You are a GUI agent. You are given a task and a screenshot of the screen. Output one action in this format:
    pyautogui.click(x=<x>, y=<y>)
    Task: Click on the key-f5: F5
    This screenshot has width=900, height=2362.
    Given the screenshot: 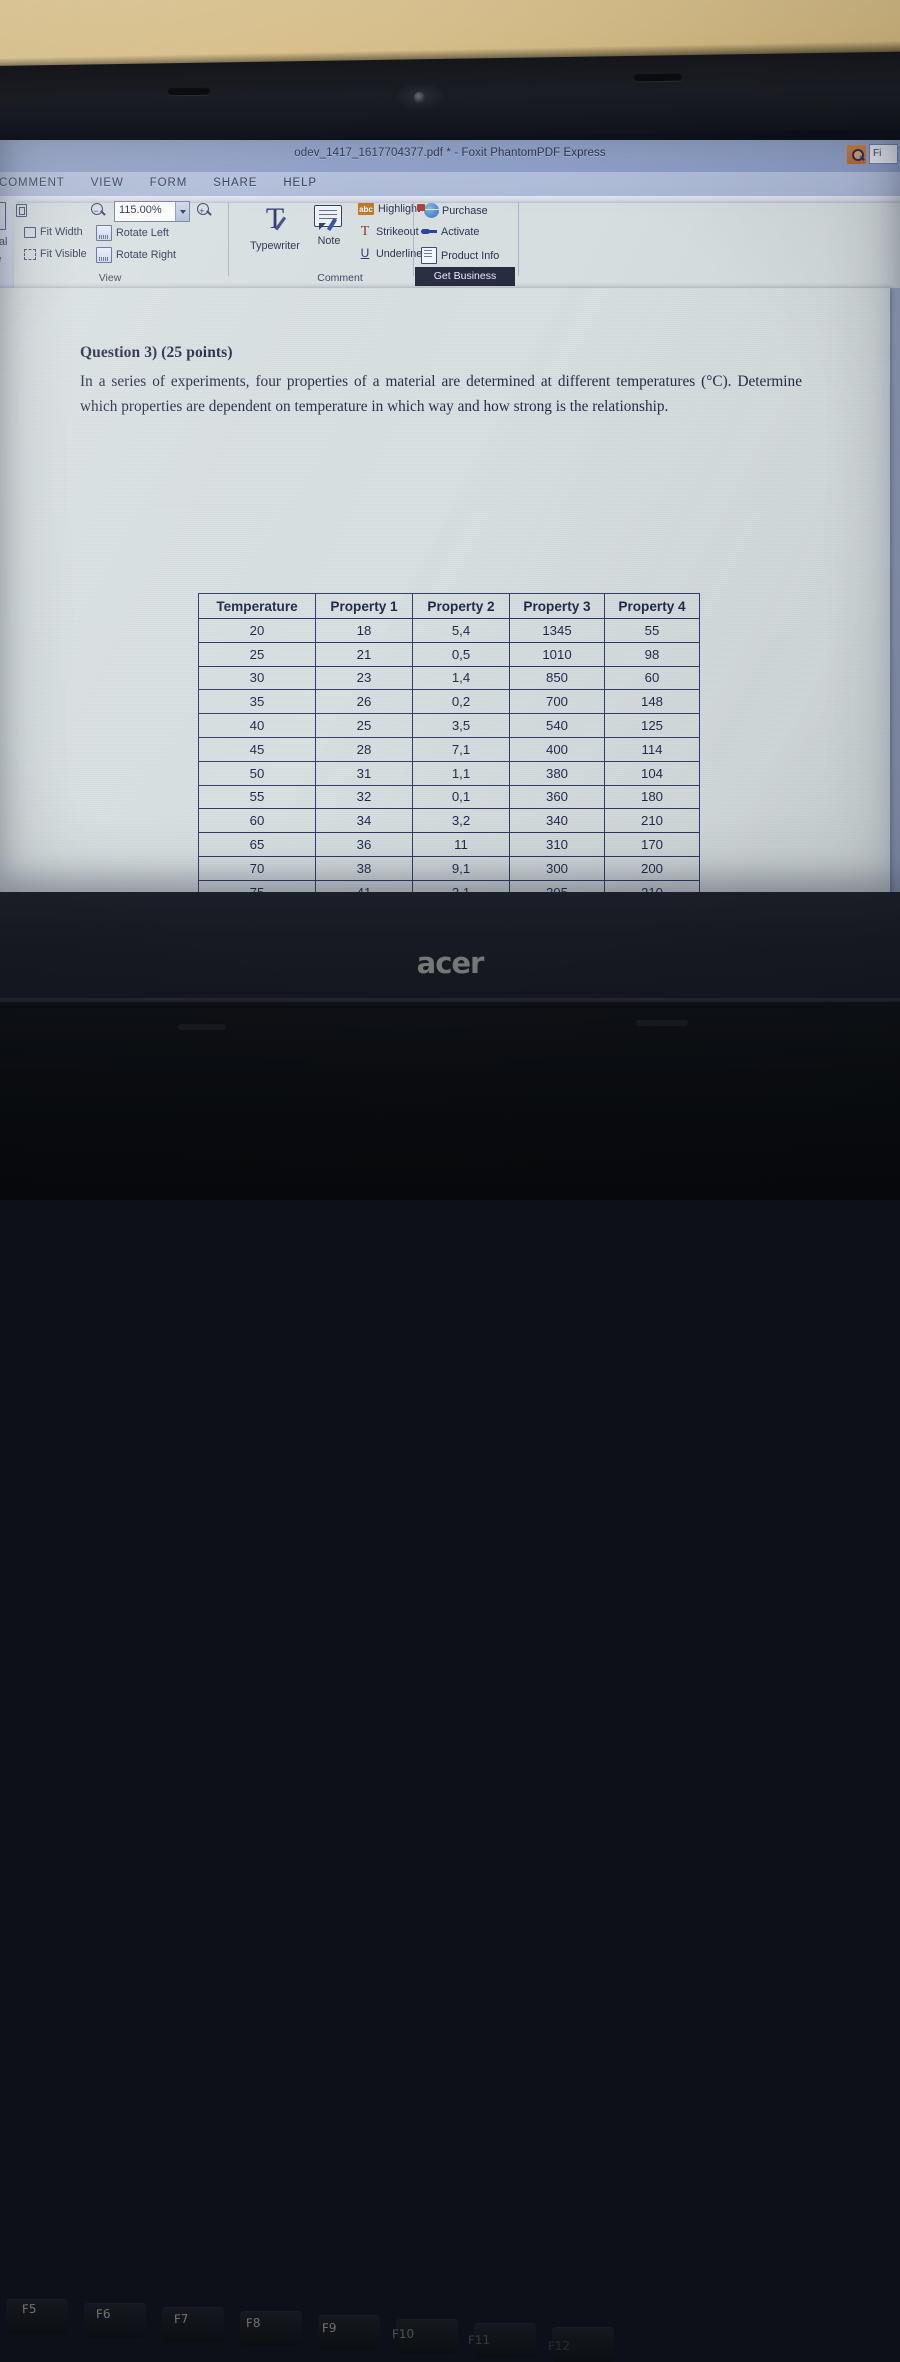 What is the action you would take?
    pyautogui.click(x=29, y=2309)
    